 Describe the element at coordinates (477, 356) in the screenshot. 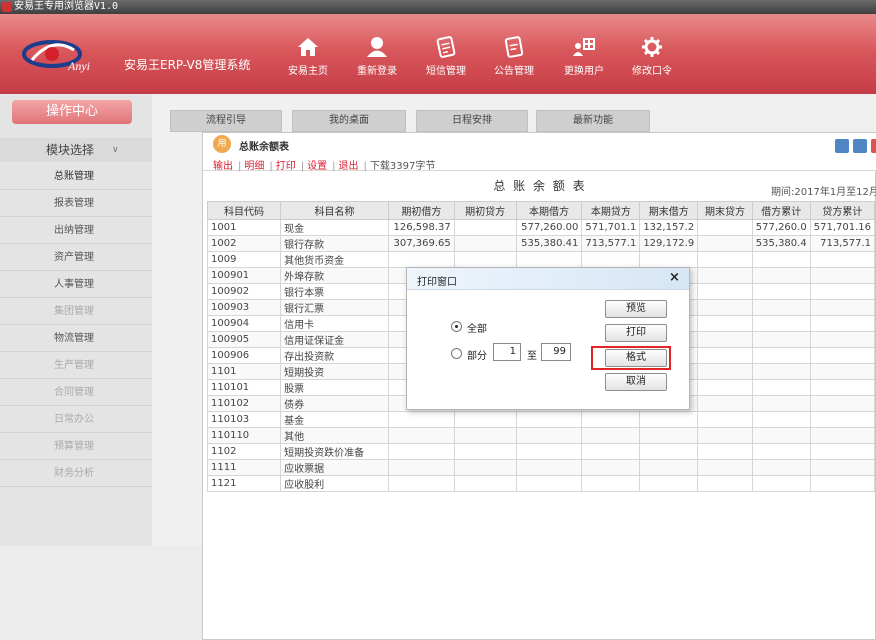

I see `print-part-label: 部分` at that location.